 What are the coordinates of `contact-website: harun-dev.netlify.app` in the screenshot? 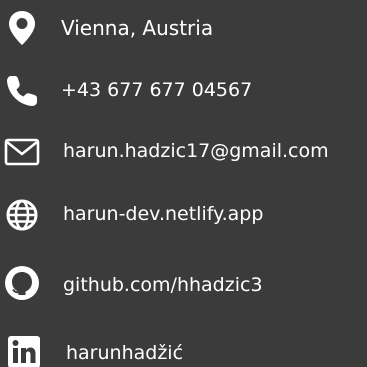 It's located at (183, 215).